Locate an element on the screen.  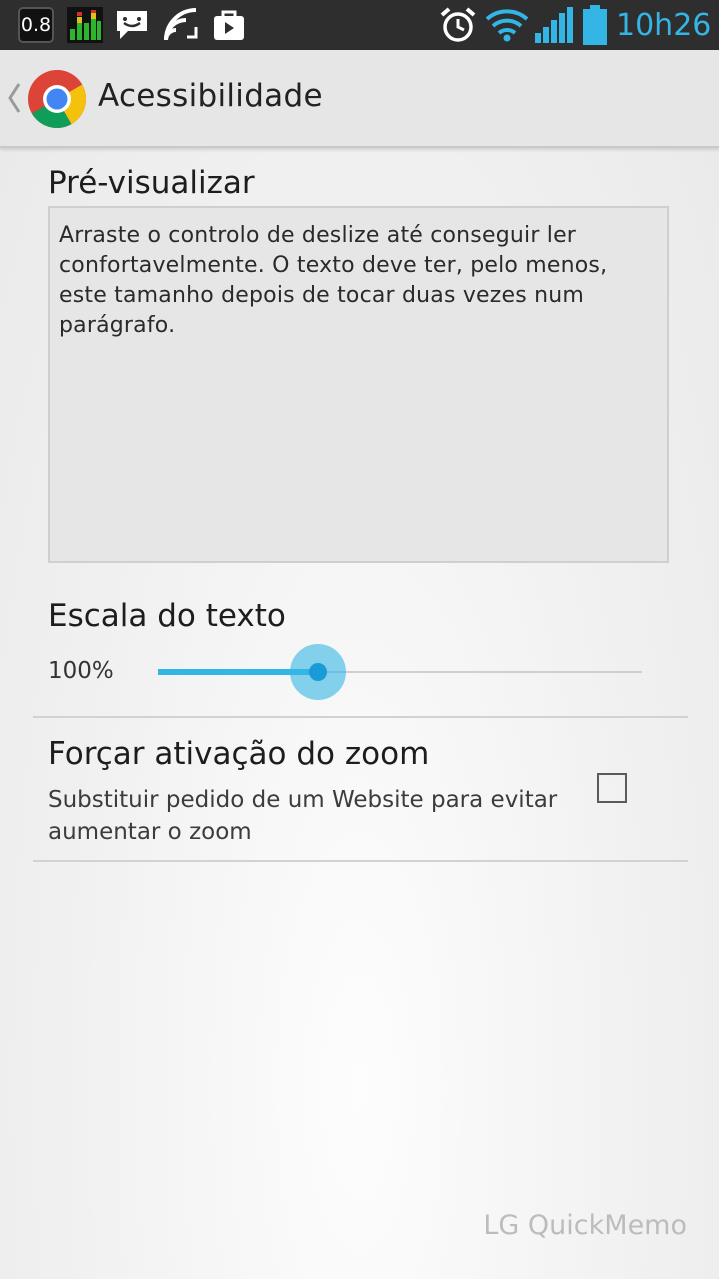
speed-badge-icon: 0.8 is located at coordinates (36, 25).